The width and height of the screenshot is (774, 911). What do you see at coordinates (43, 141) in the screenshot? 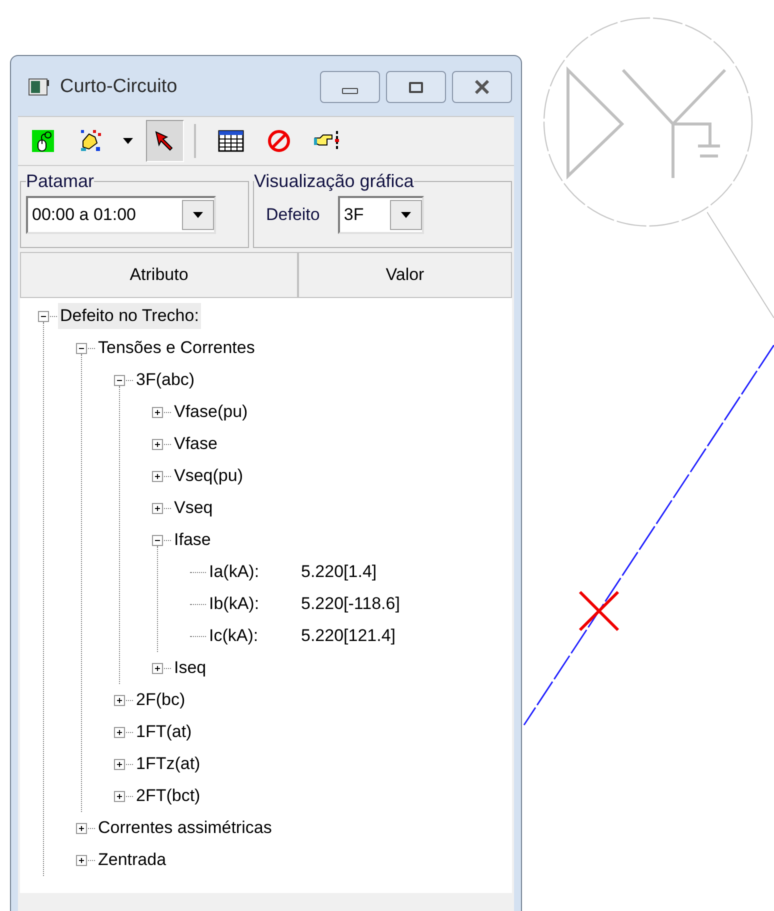
I see `mouse-icon` at bounding box center [43, 141].